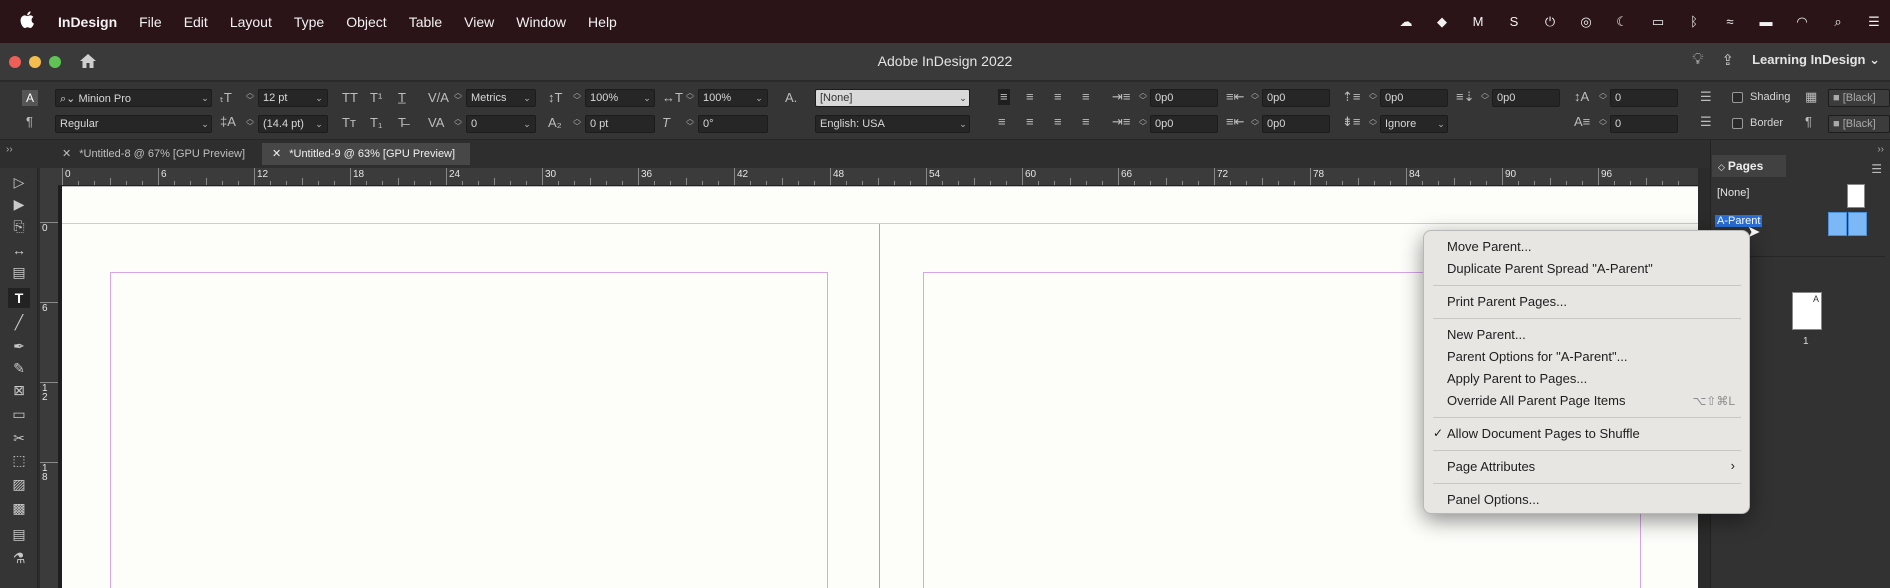 The image size is (1890, 588). I want to click on numbered-list-icon: ☰, so click(1706, 122).